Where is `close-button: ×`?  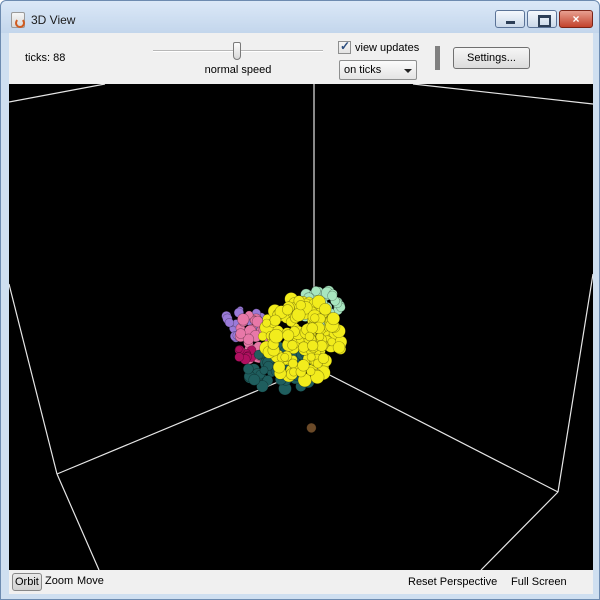 close-button: × is located at coordinates (576, 19).